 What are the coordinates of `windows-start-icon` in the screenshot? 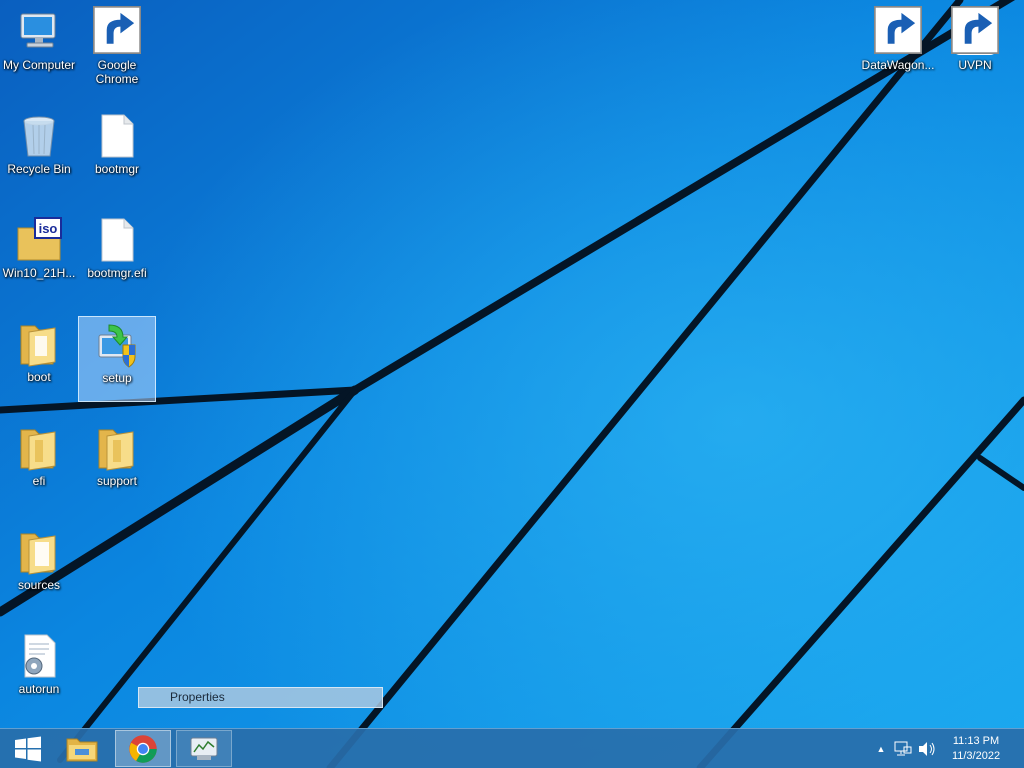 It's located at (28, 748).